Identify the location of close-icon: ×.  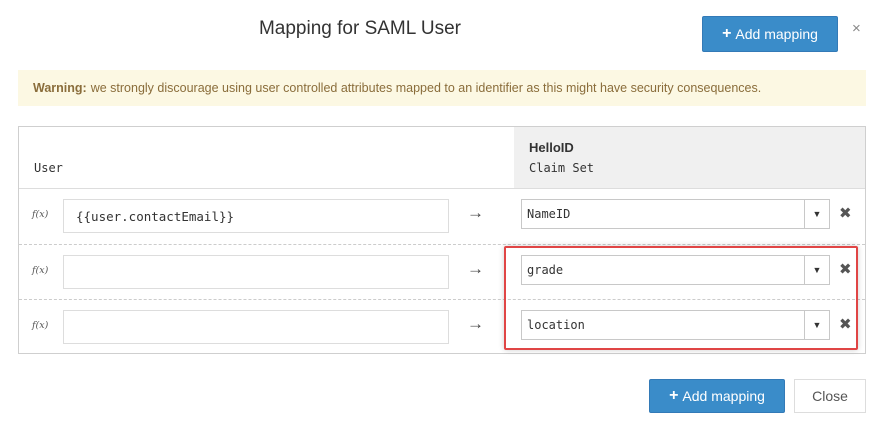
(856, 28).